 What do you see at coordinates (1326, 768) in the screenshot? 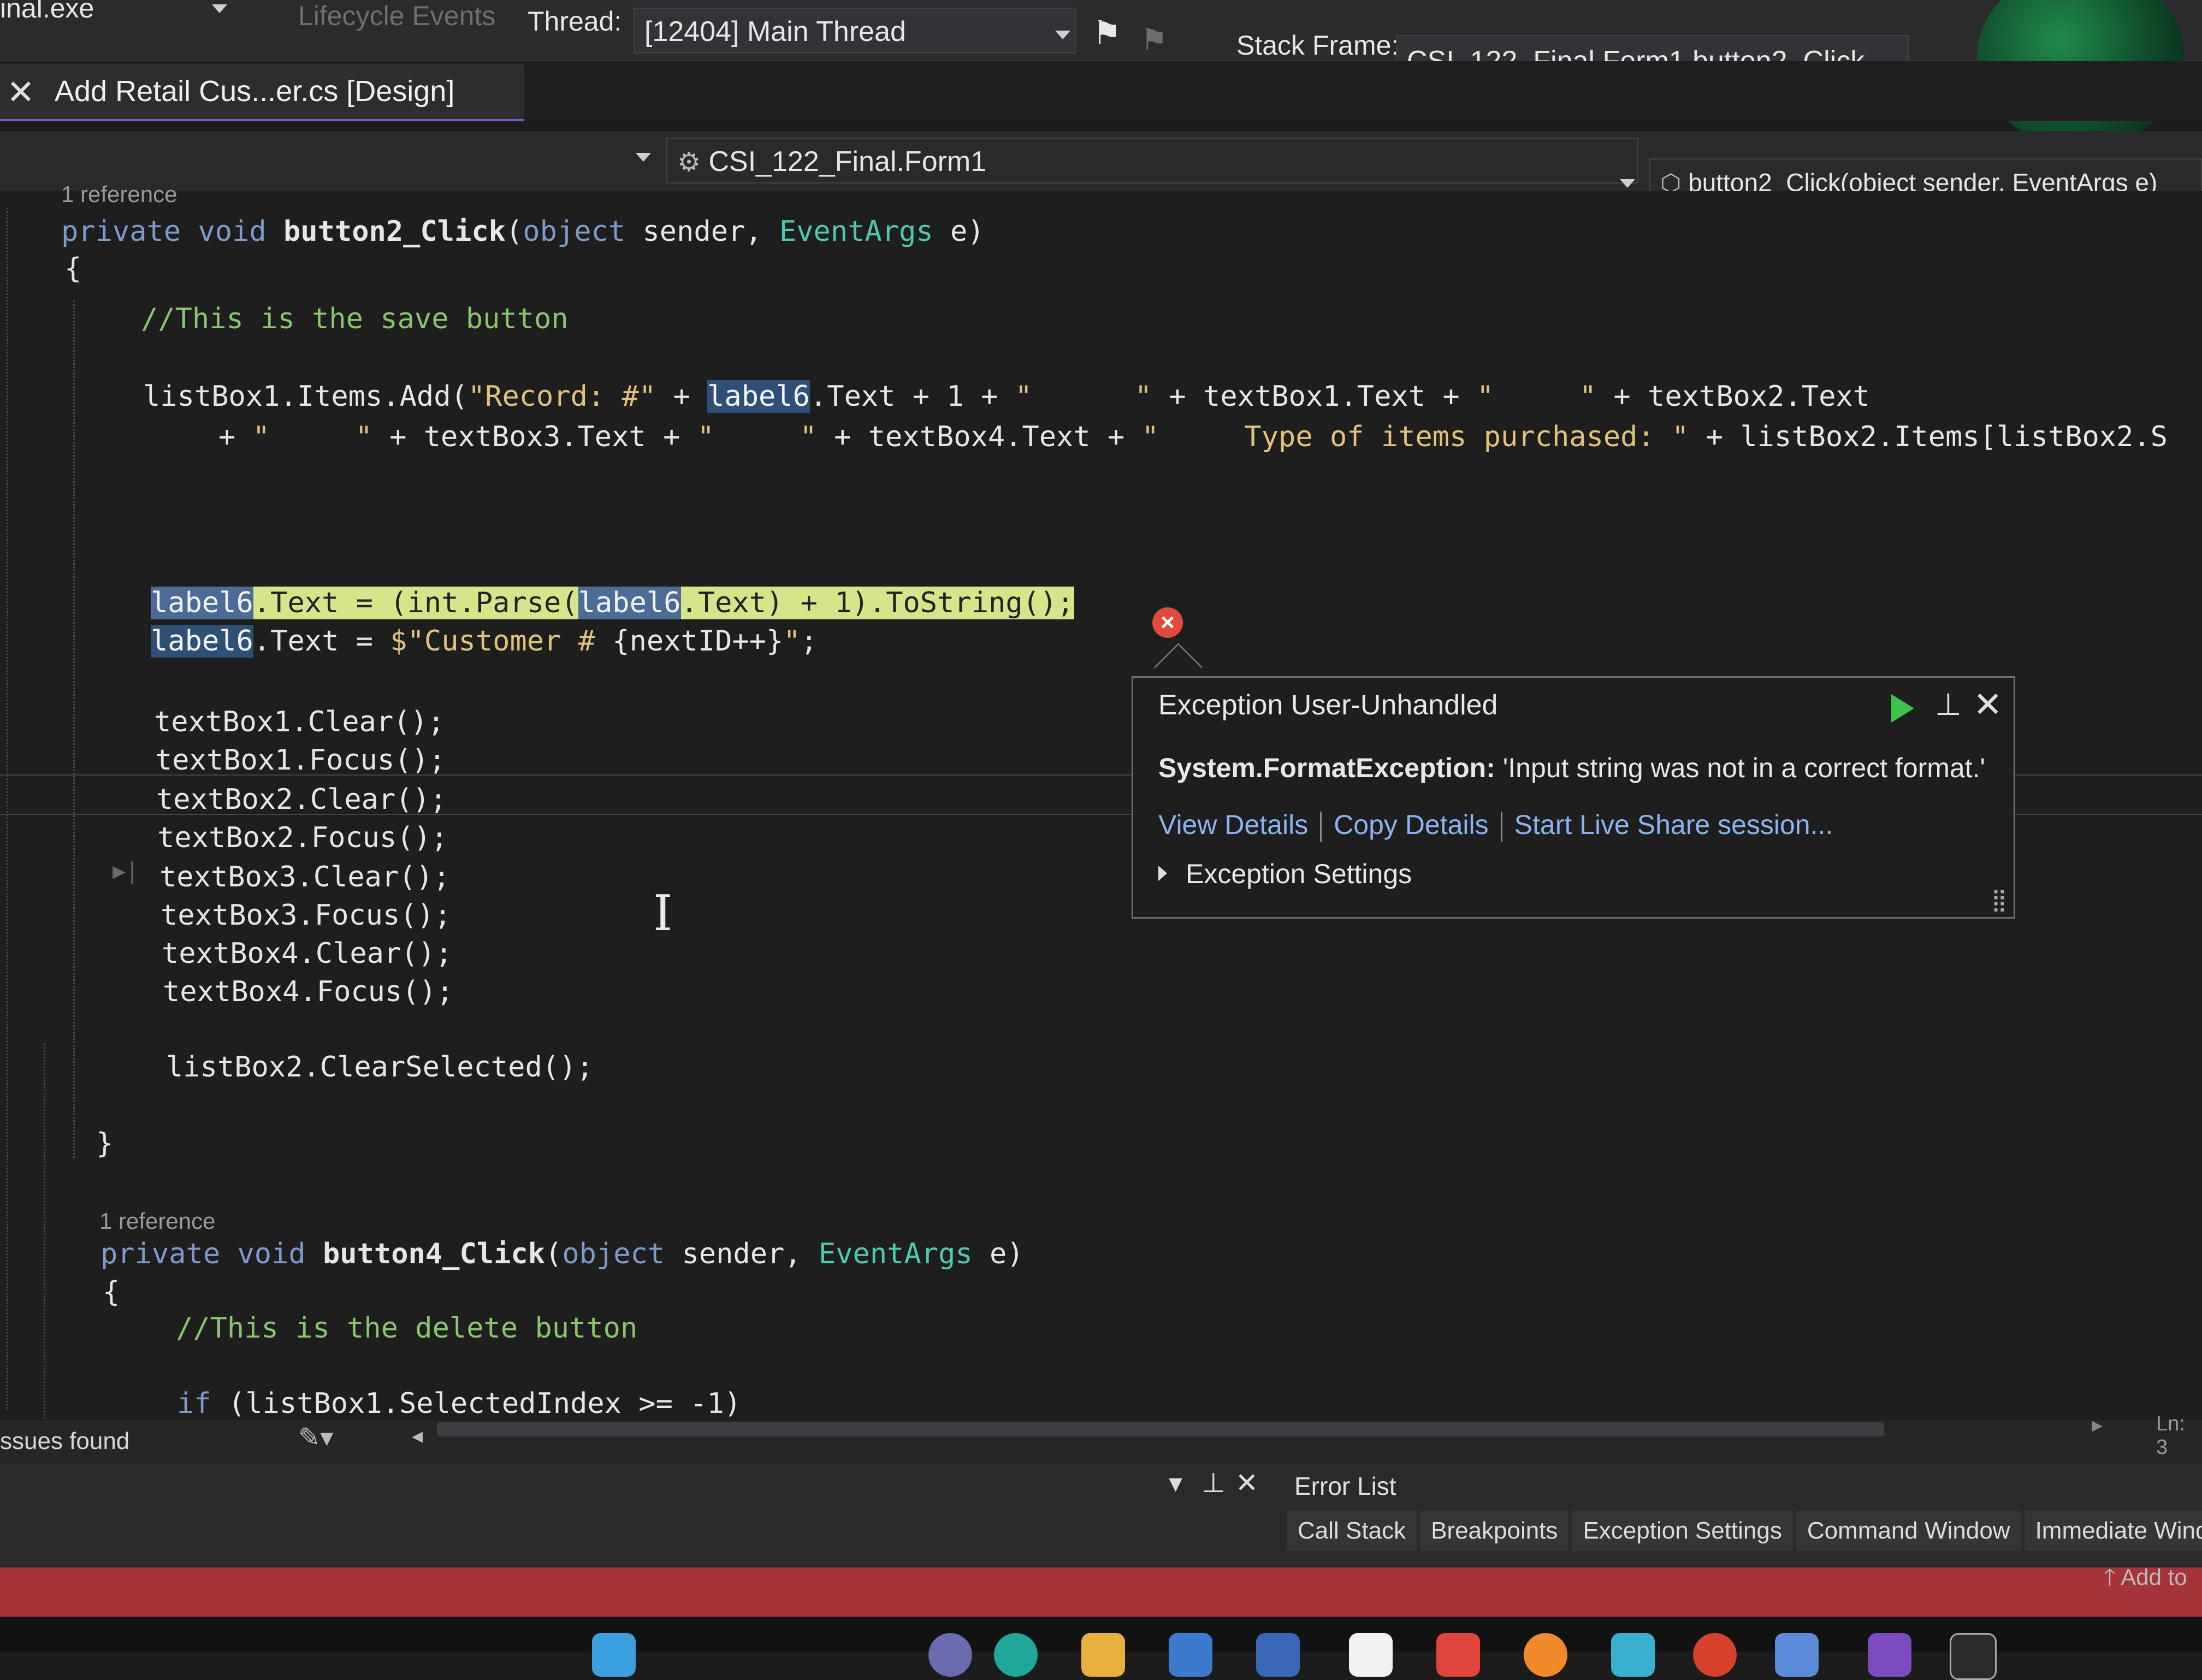
I see `exception-type: System.FormatException:` at bounding box center [1326, 768].